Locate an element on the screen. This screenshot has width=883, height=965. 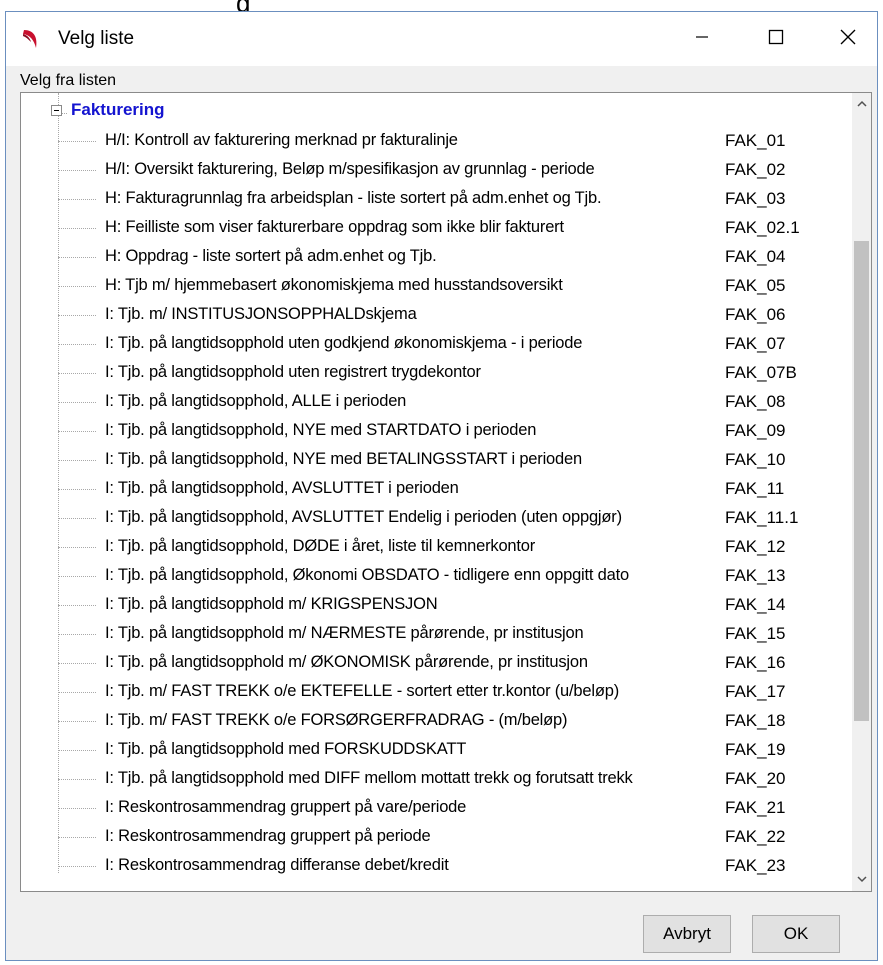
list-item-code: FAK_07 is located at coordinates (755, 343).